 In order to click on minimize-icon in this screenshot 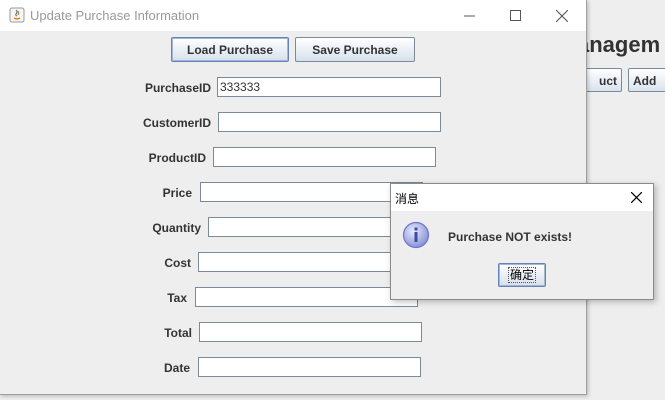, I will do `click(469, 16)`.